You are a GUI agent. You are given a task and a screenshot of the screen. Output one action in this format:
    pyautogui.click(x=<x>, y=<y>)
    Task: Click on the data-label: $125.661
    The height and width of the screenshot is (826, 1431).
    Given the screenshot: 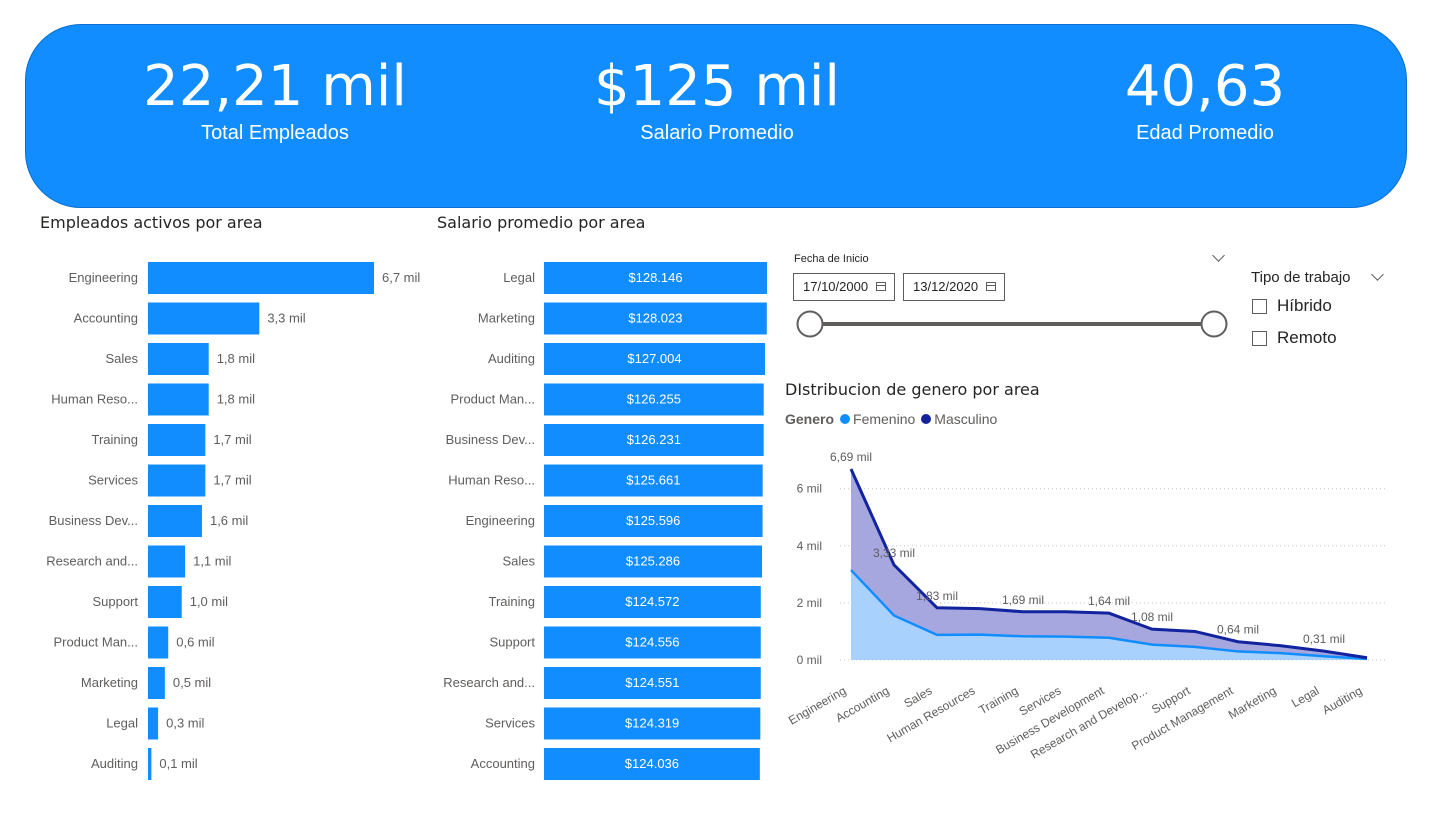 What is the action you would take?
    pyautogui.click(x=653, y=480)
    